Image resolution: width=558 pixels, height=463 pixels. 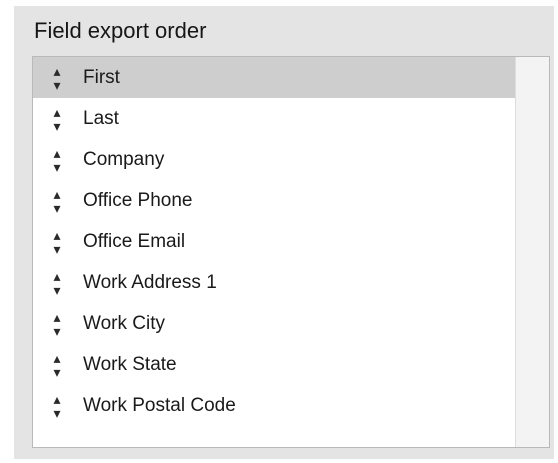 What do you see at coordinates (274, 405) in the screenshot?
I see `list-item-work-postal-code: ▴︎ ▾︎ Work Postal Code` at bounding box center [274, 405].